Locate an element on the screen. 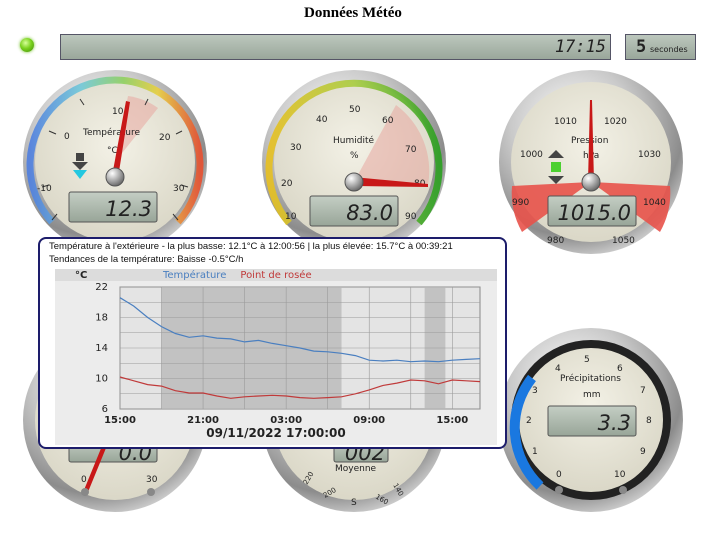  svg-text: 980 is located at coordinates (555, 241).